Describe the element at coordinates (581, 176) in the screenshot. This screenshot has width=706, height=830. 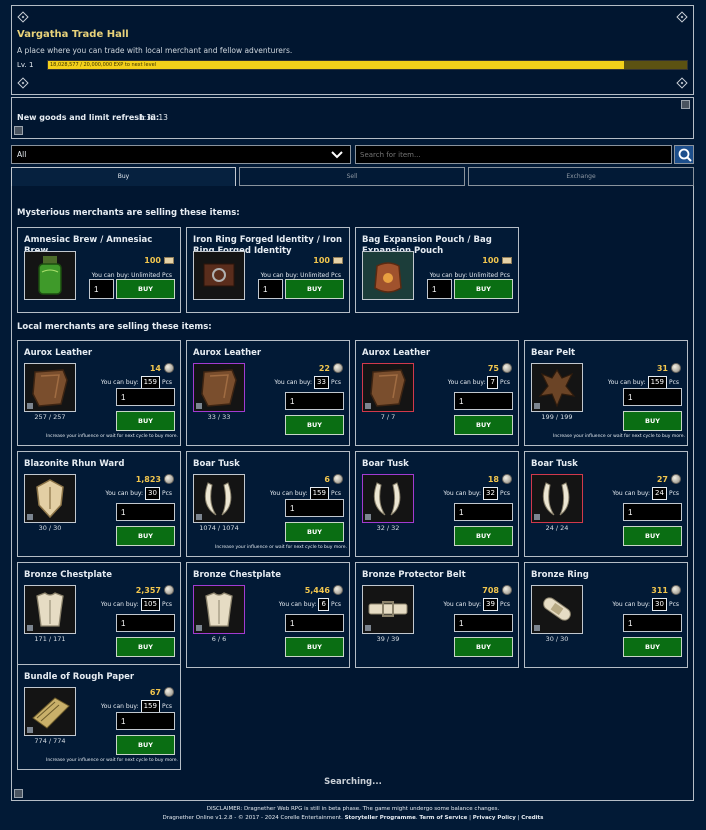
I see `tab-exchange: Exchange` at that location.